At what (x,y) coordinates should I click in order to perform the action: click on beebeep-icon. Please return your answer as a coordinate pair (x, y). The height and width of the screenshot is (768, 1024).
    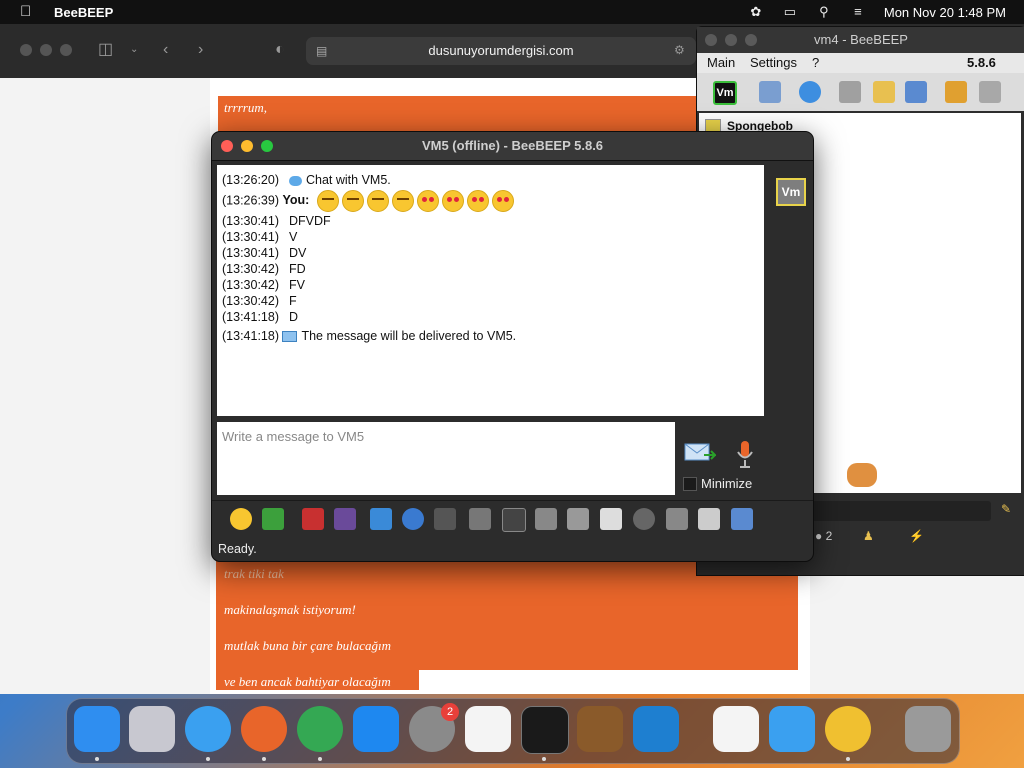
    Looking at the image, I should click on (848, 729).